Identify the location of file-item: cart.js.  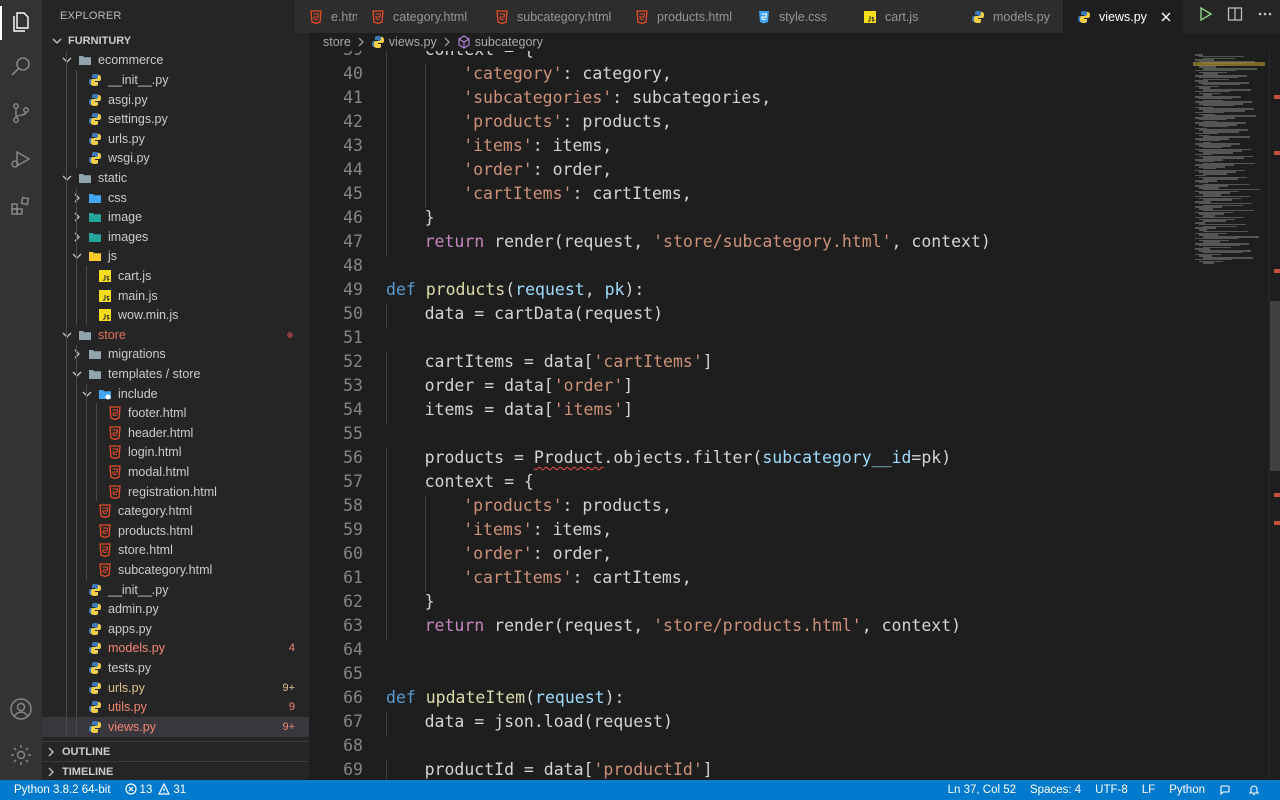
(175, 276).